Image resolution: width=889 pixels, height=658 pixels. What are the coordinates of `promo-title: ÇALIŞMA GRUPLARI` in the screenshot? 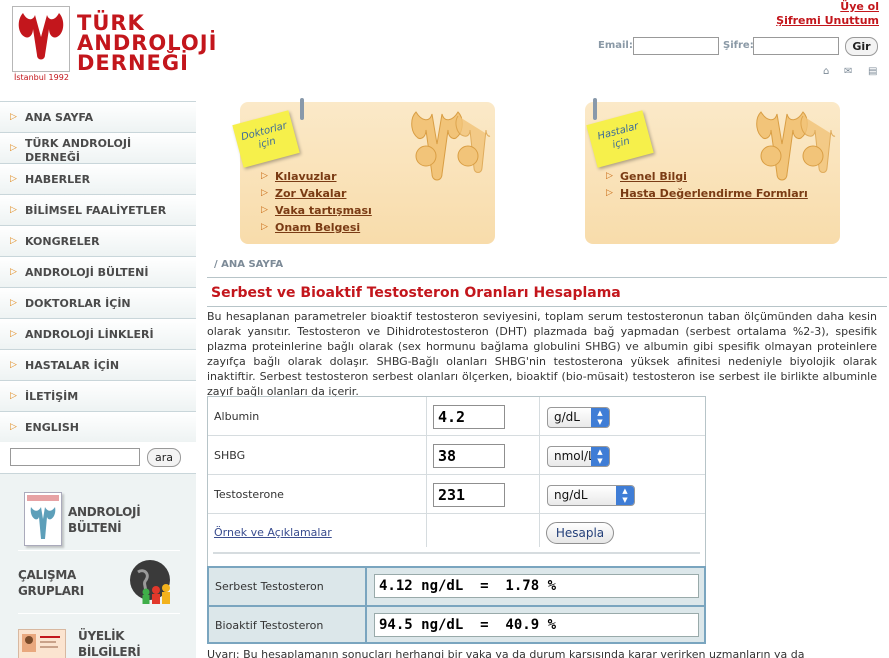 It's located at (51, 583).